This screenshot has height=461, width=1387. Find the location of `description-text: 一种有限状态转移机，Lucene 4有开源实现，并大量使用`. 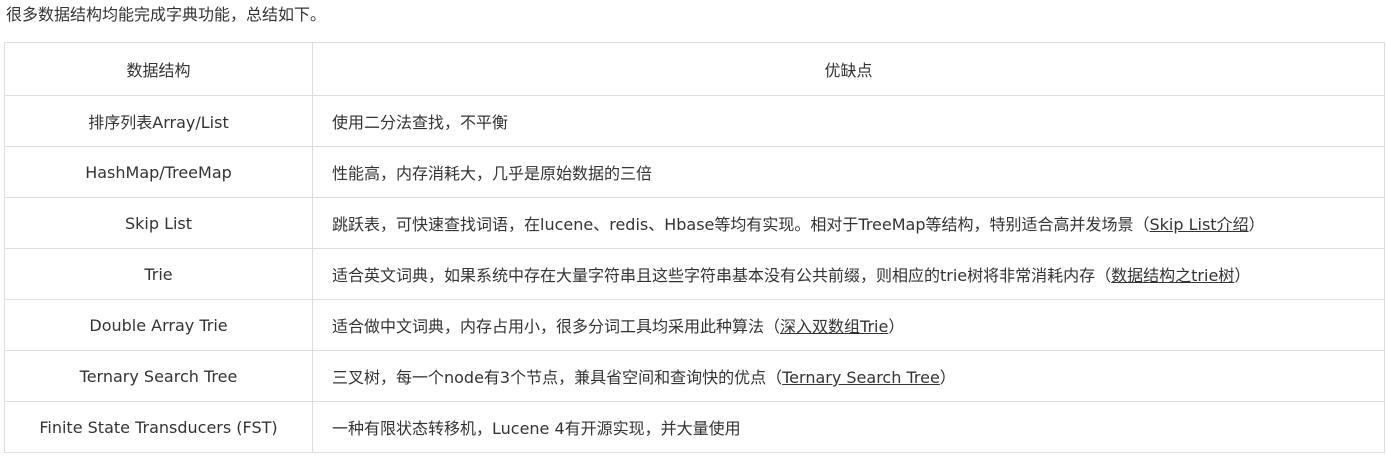

description-text: 一种有限状态转移机，Lucene 4有开源实现，并大量使用 is located at coordinates (536, 428).